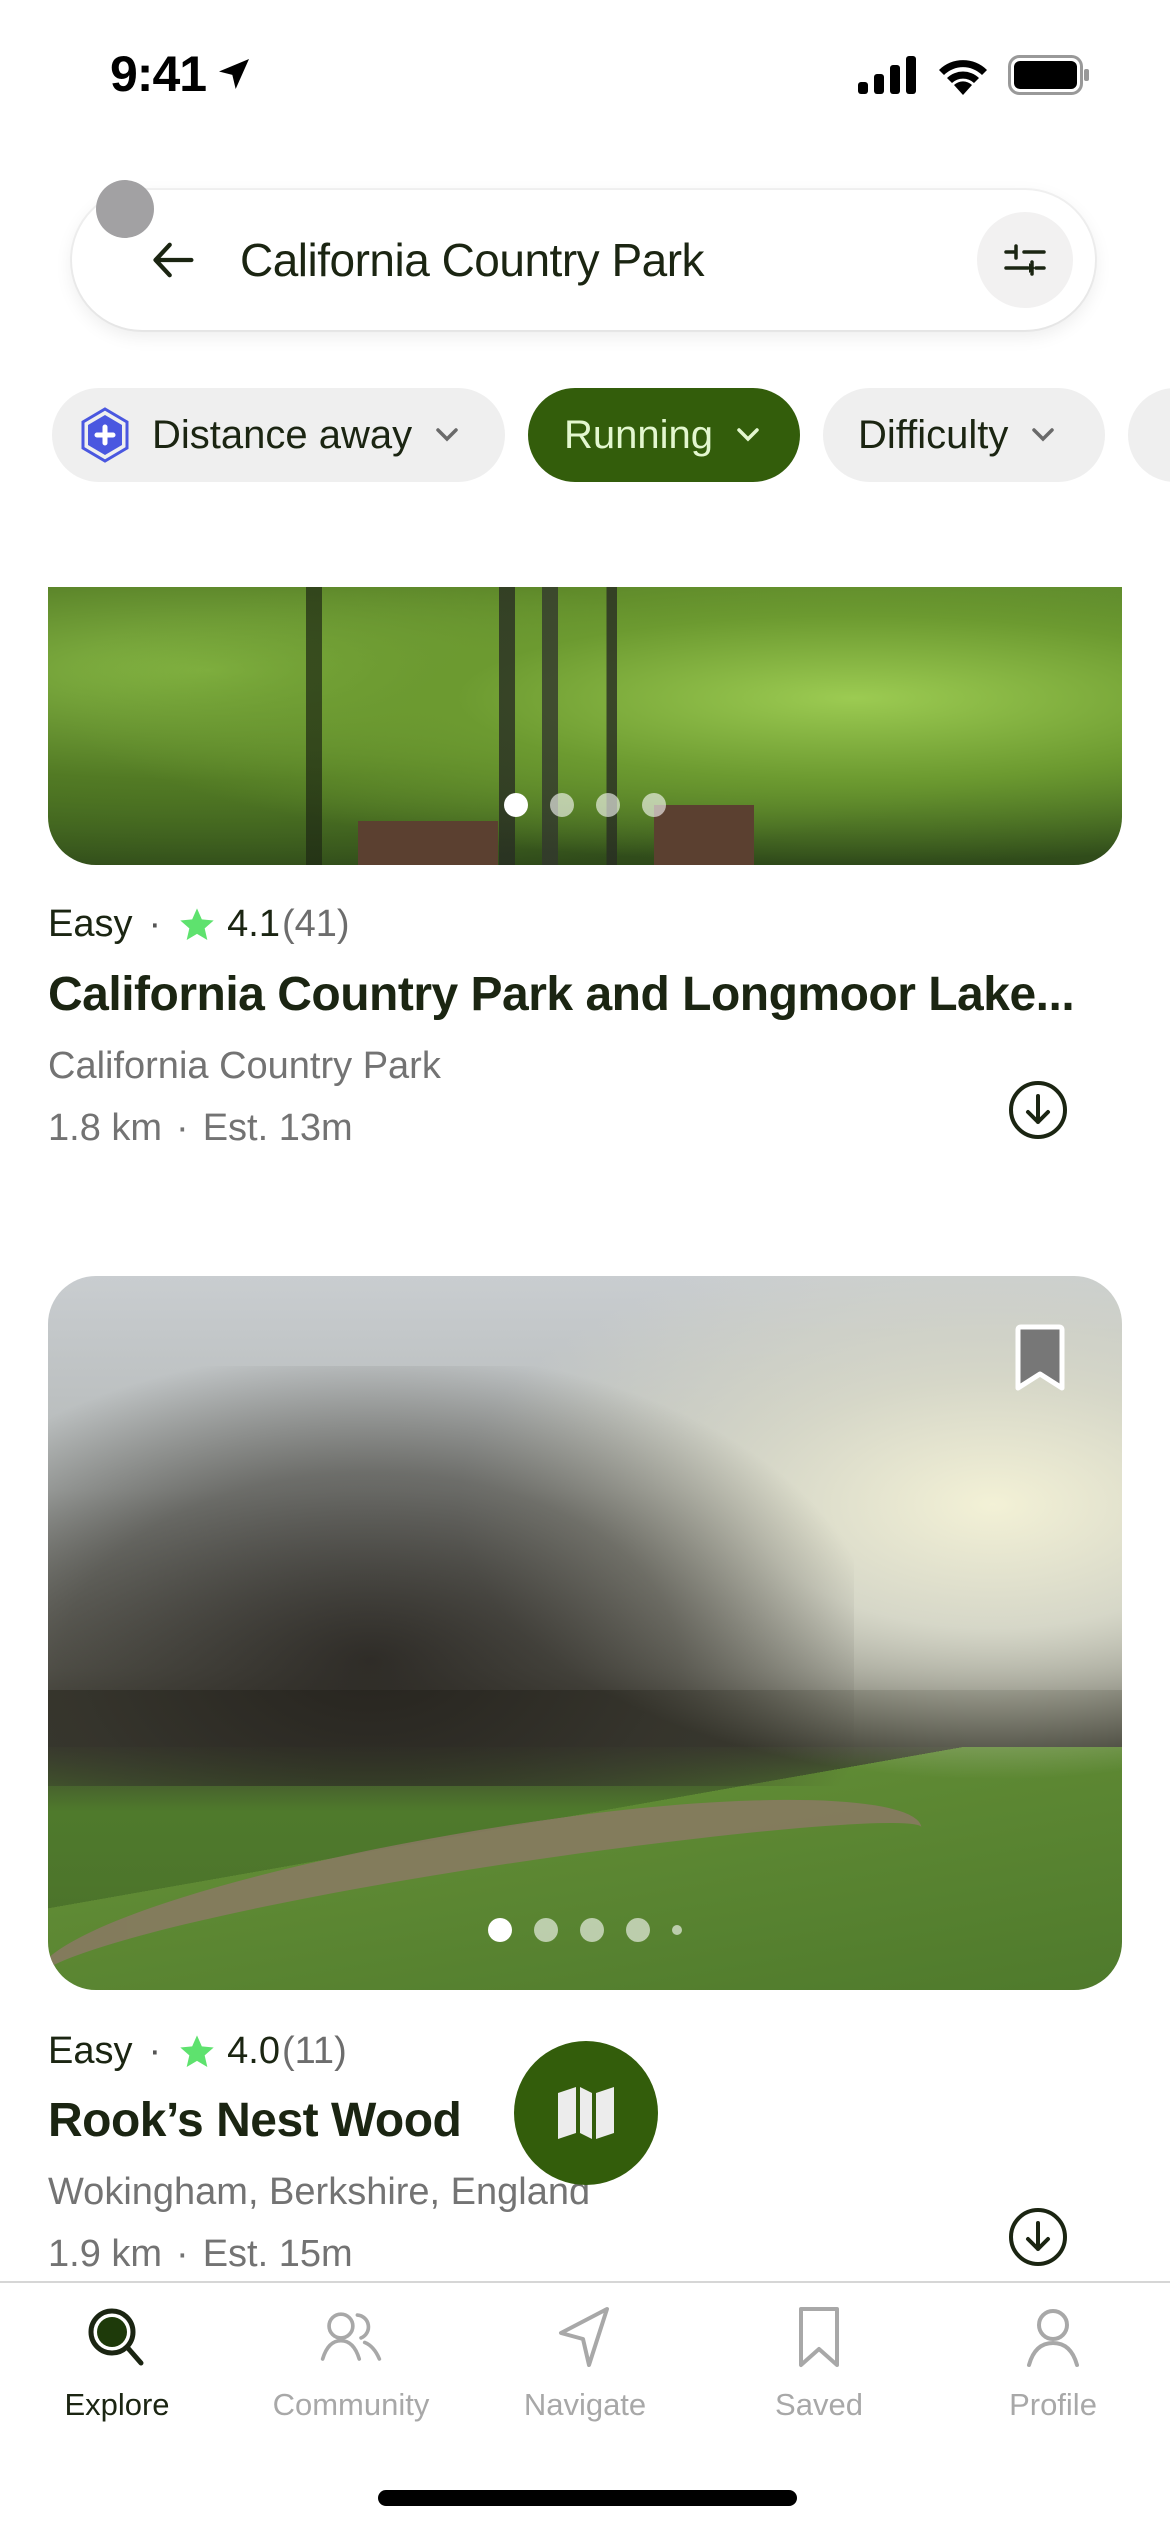 The image size is (1170, 2532). Describe the element at coordinates (819, 2404) in the screenshot. I see `tab-label: Saved` at that location.